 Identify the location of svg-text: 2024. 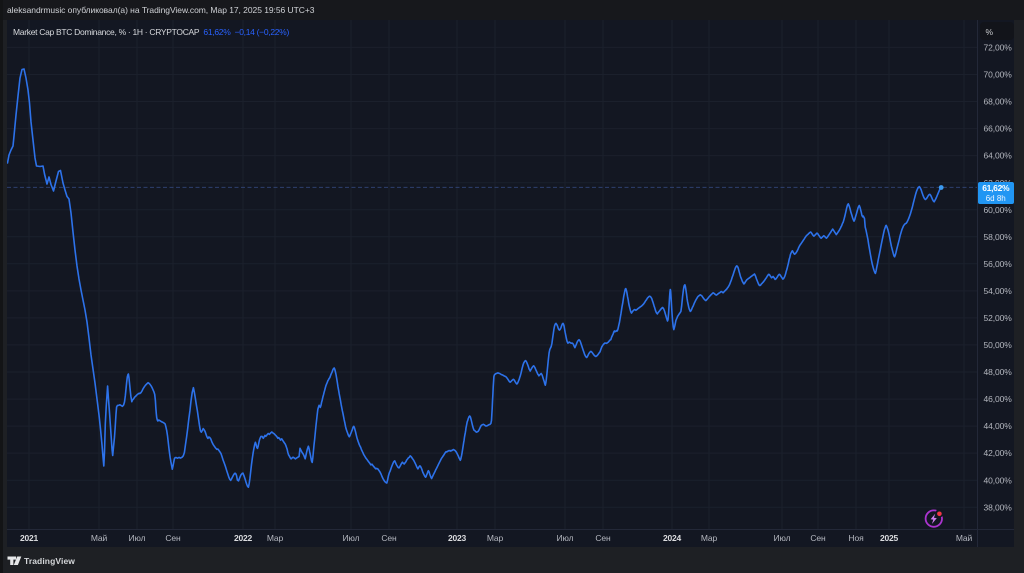
(672, 538).